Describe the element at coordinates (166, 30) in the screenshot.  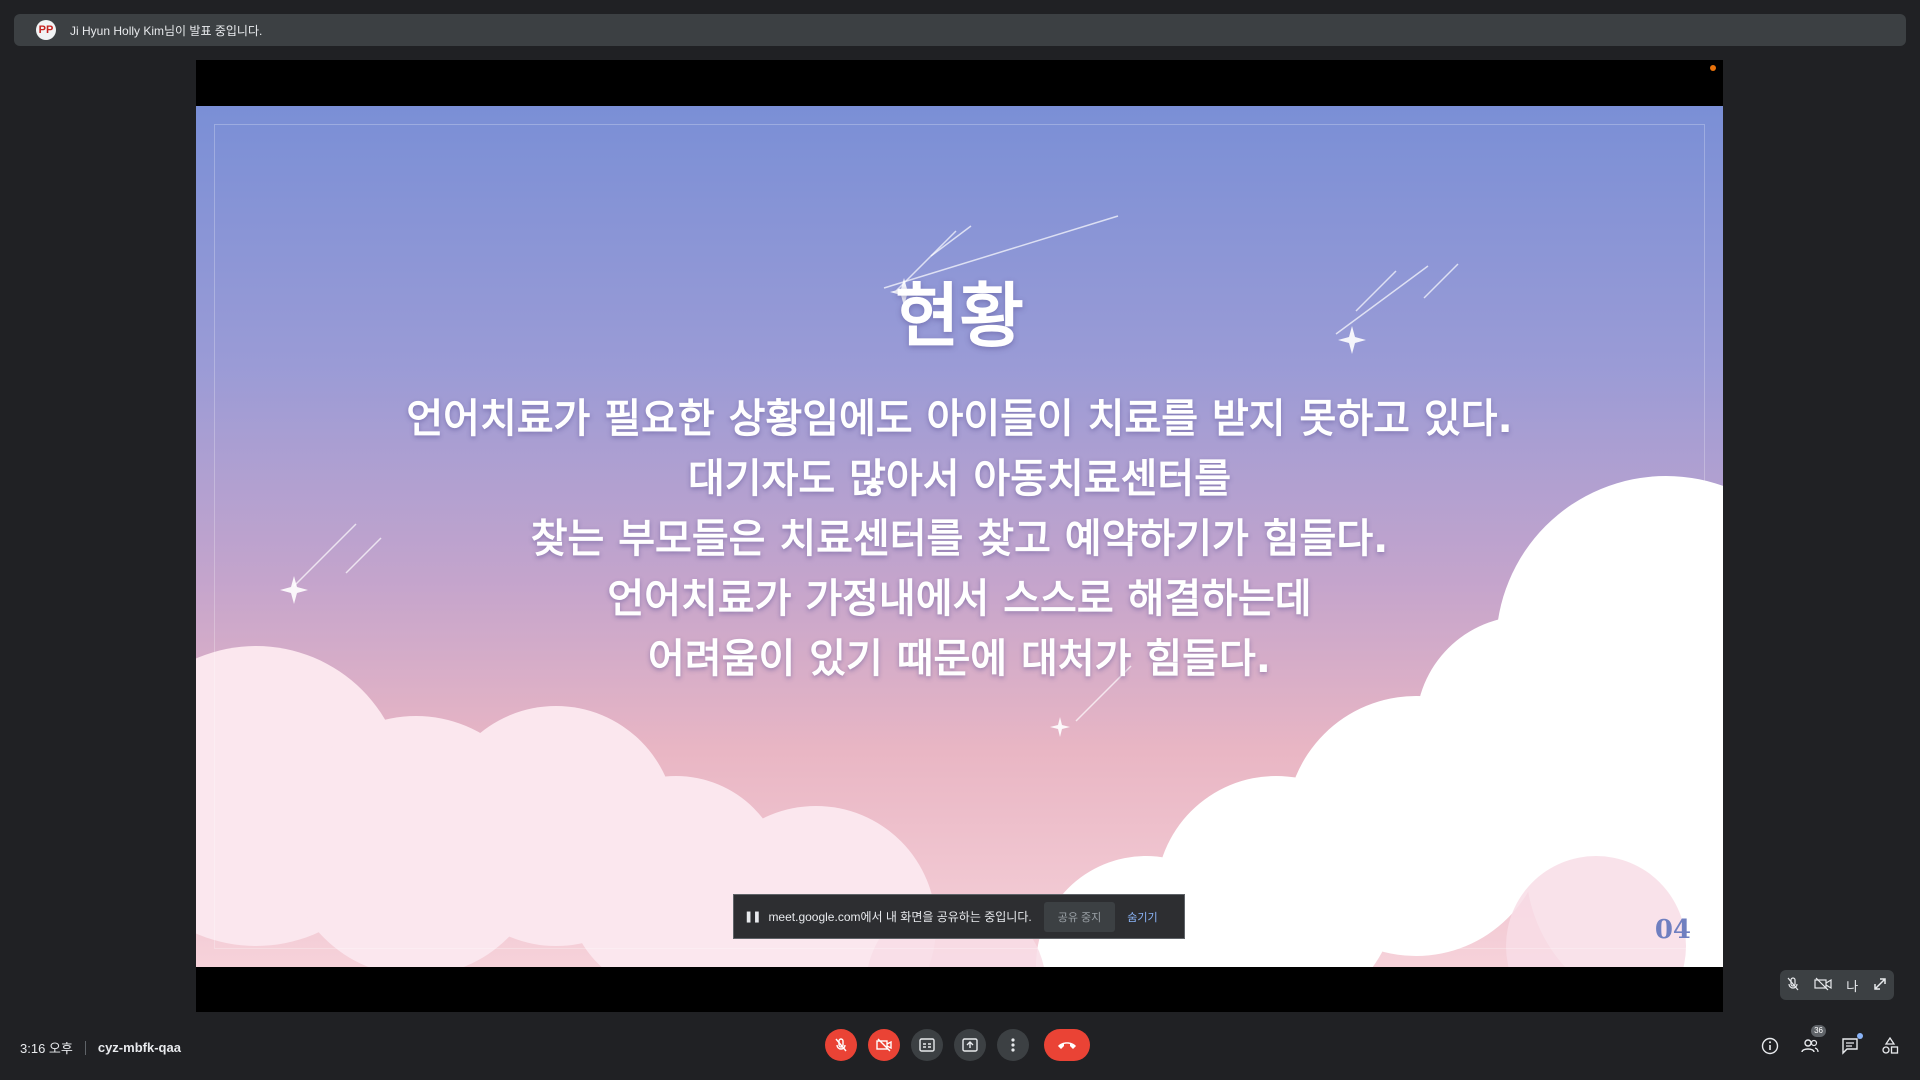
I see `presenter-text: Ji Hyun Holly Kim님이 발표 중입니다.` at that location.